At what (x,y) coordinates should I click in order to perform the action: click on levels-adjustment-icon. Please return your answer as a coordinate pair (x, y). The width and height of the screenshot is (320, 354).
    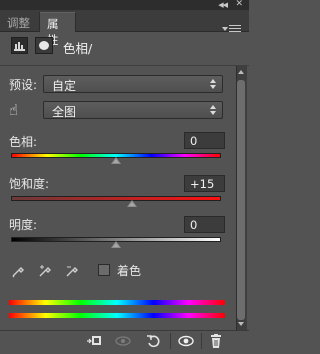
    Looking at the image, I should click on (19, 45).